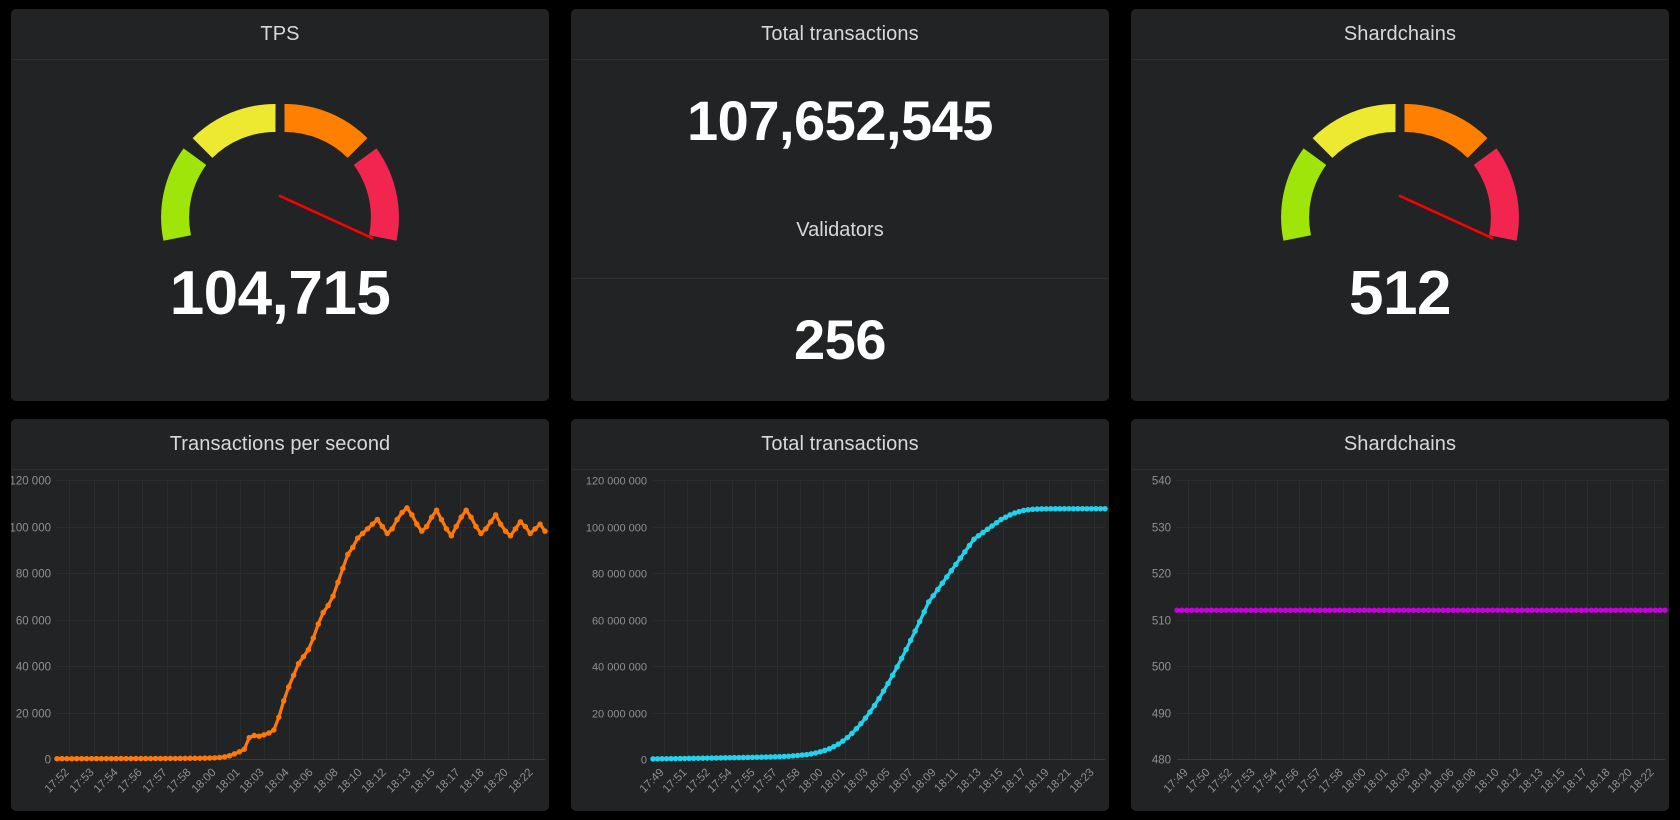 Image resolution: width=1680 pixels, height=820 pixels. What do you see at coordinates (1176, 781) in the screenshot?
I see `x-axis-tick-label: 17:49` at bounding box center [1176, 781].